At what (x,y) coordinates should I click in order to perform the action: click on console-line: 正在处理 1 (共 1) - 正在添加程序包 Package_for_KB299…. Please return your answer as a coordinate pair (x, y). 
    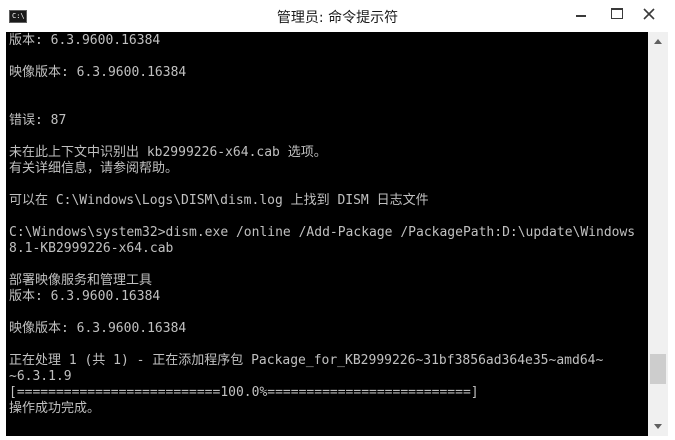
    Looking at the image, I should click on (306, 360).